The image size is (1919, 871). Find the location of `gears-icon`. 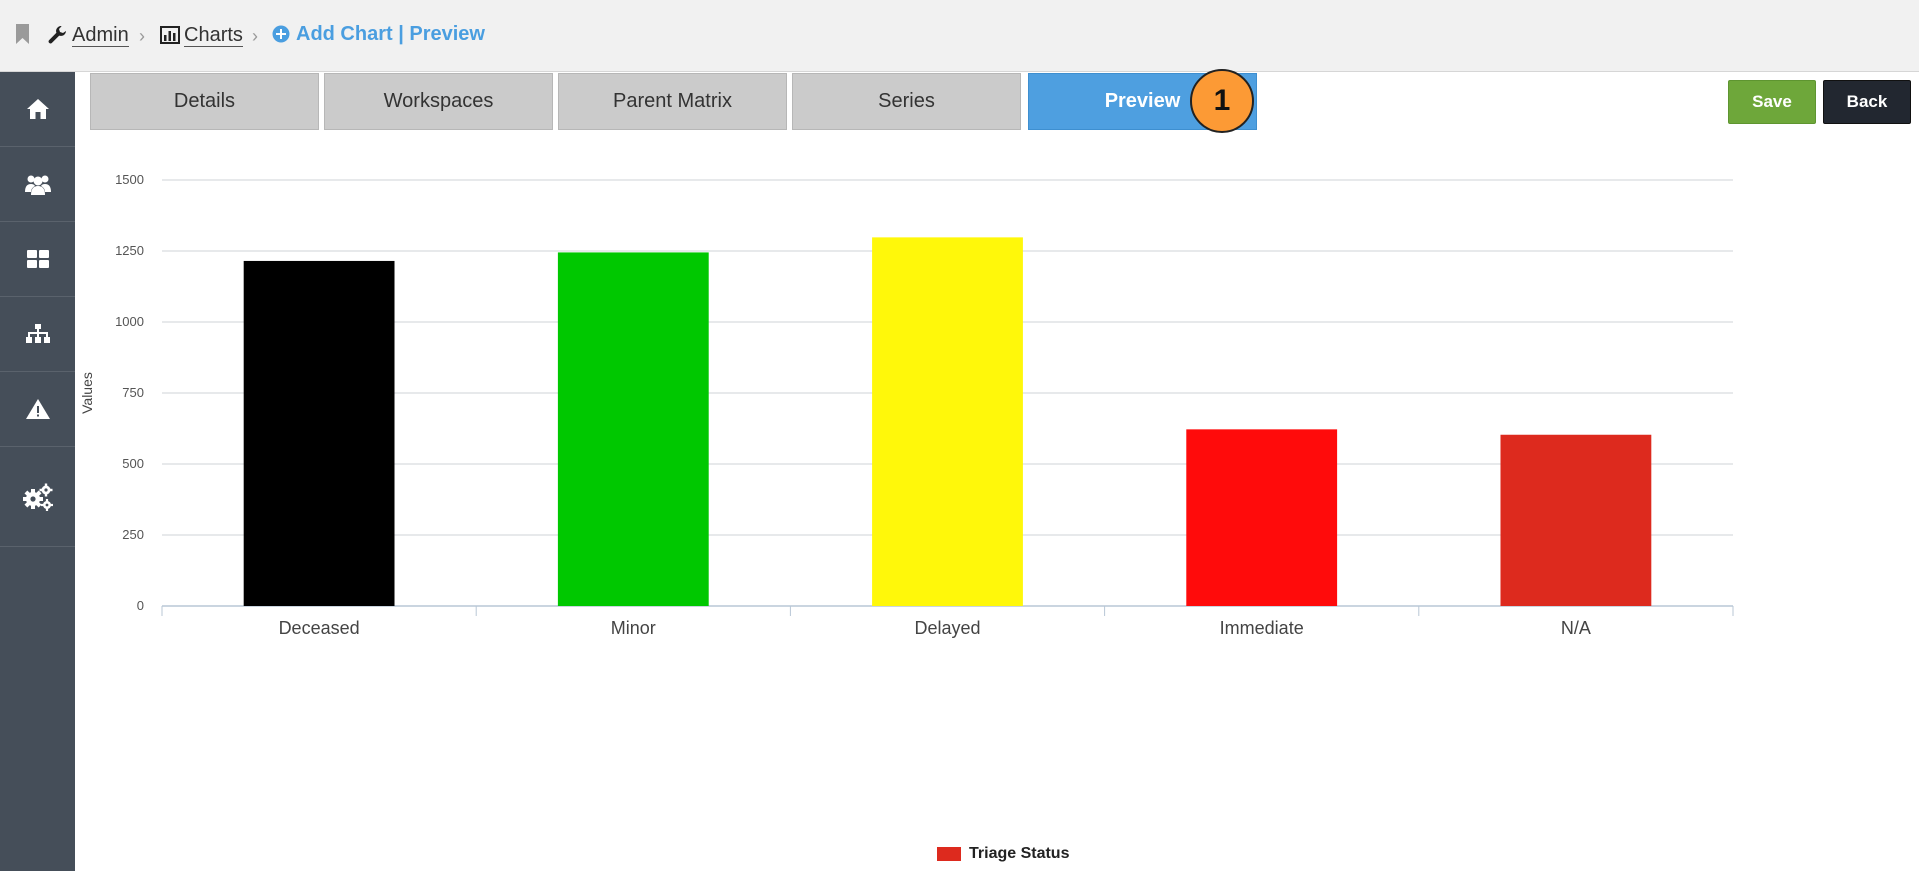

gears-icon is located at coordinates (37, 497).